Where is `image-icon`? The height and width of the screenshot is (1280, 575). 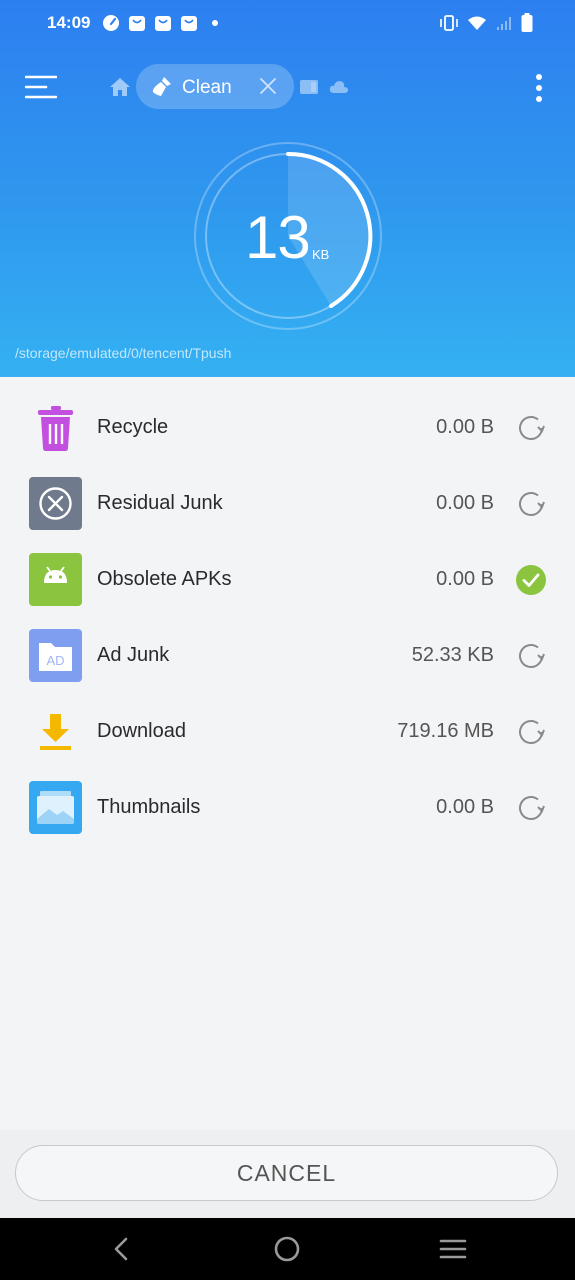
image-icon is located at coordinates (55, 807).